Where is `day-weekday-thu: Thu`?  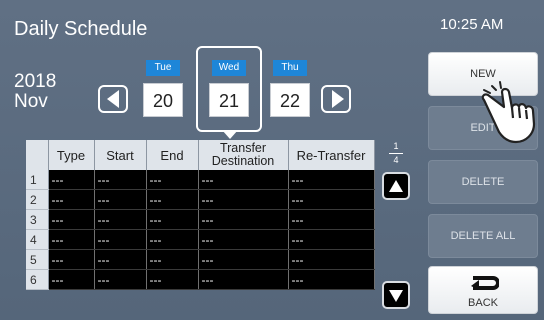 day-weekday-thu: Thu is located at coordinates (290, 68).